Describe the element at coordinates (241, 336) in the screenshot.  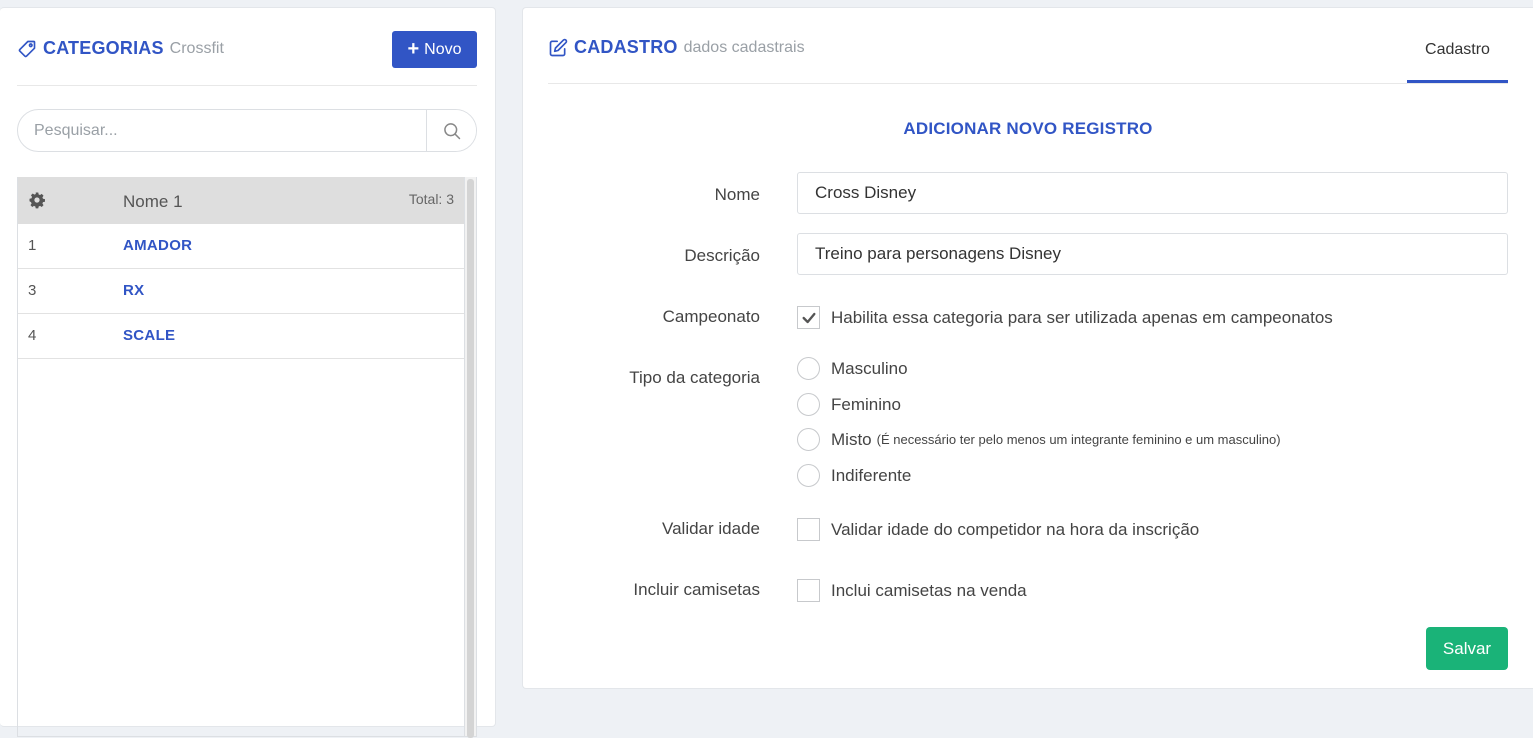
I see `table-row: 4 SCALE` at that location.